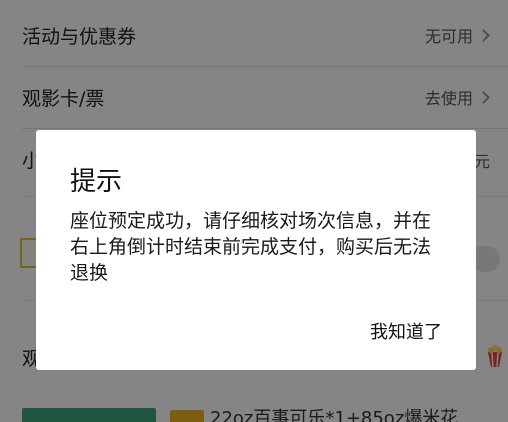 This screenshot has width=508, height=422. What do you see at coordinates (251, 247) in the screenshot?
I see `dialog-message: 座位预定成功，请仔细核对场次信息，并在右上角倒计时结束前完成支付，购买后无法退换` at bounding box center [251, 247].